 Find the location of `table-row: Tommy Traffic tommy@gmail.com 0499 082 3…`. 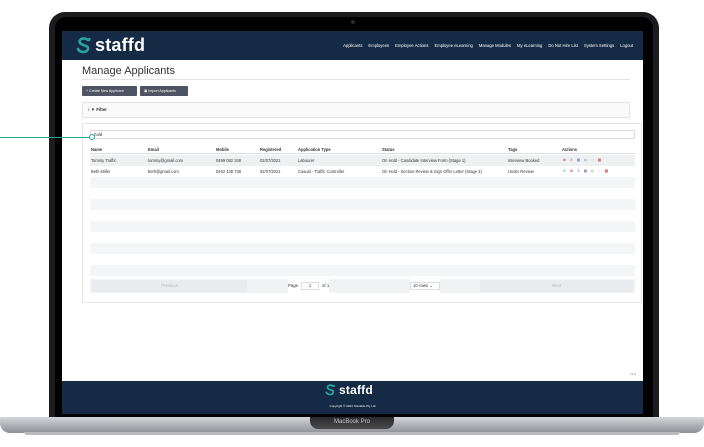

table-row: Tommy Traffic tommy@gmail.com 0499 082 3… is located at coordinates (362, 160).